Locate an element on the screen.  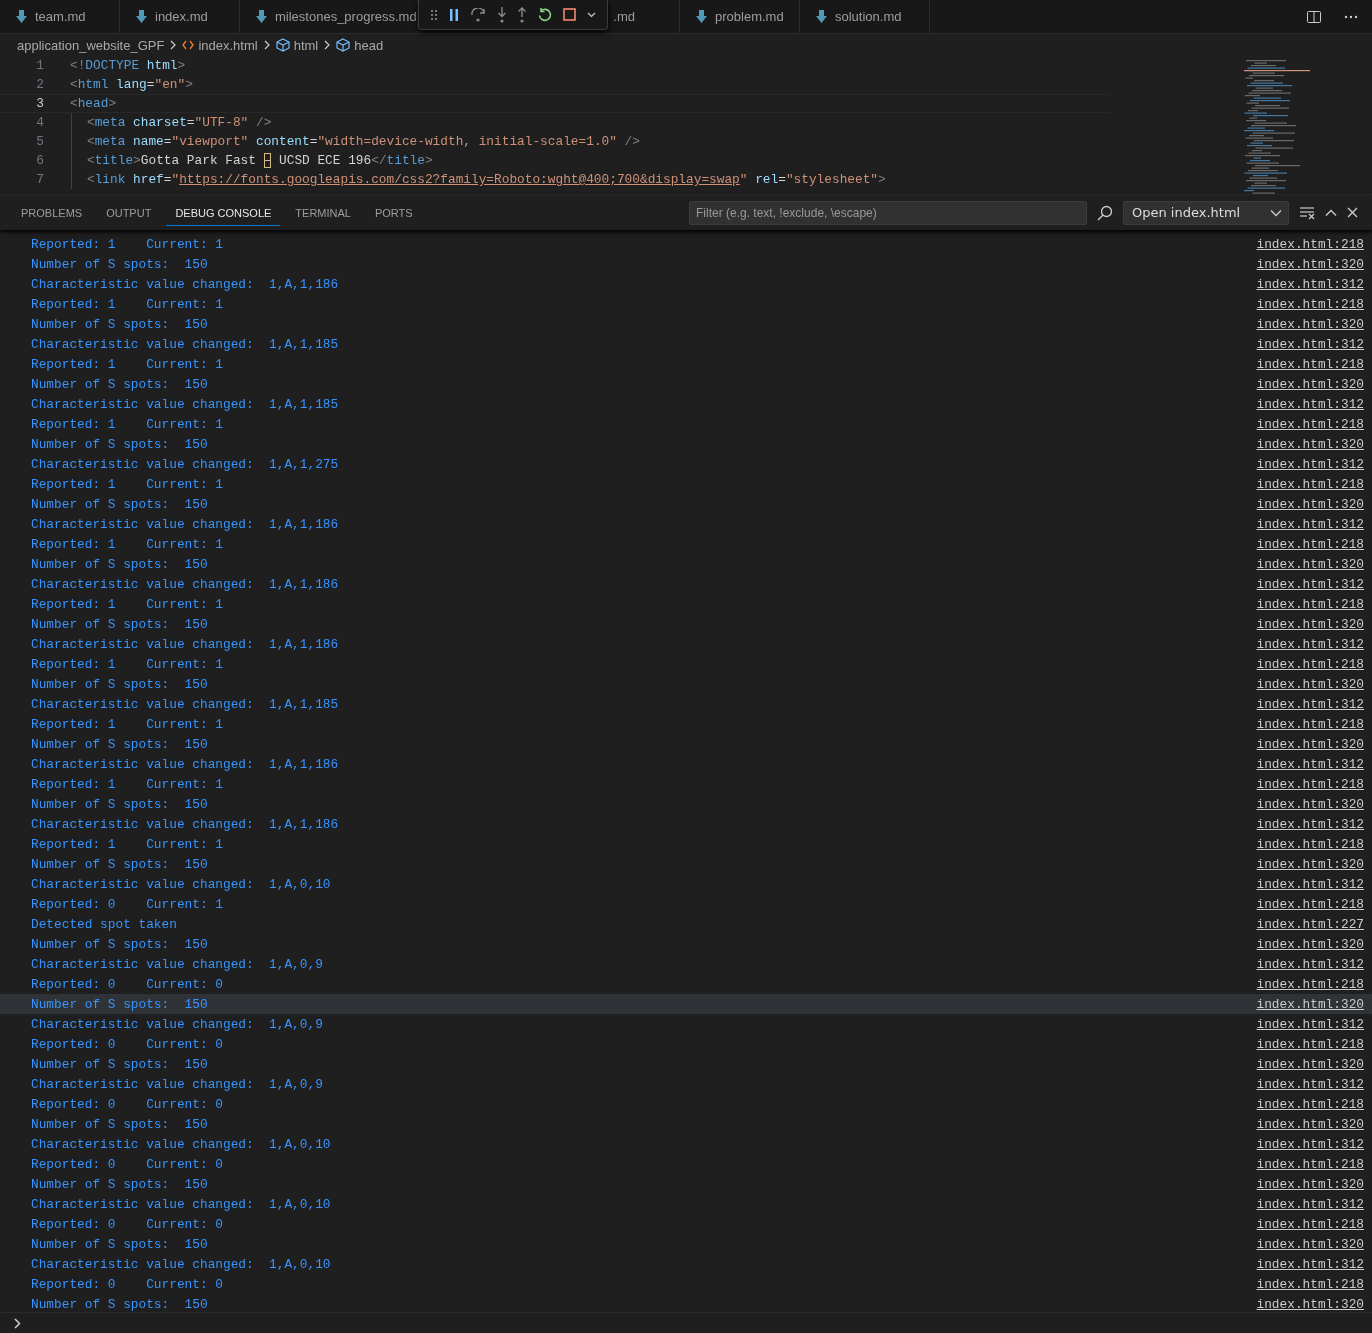
clear-console-icon is located at coordinates (1307, 212).